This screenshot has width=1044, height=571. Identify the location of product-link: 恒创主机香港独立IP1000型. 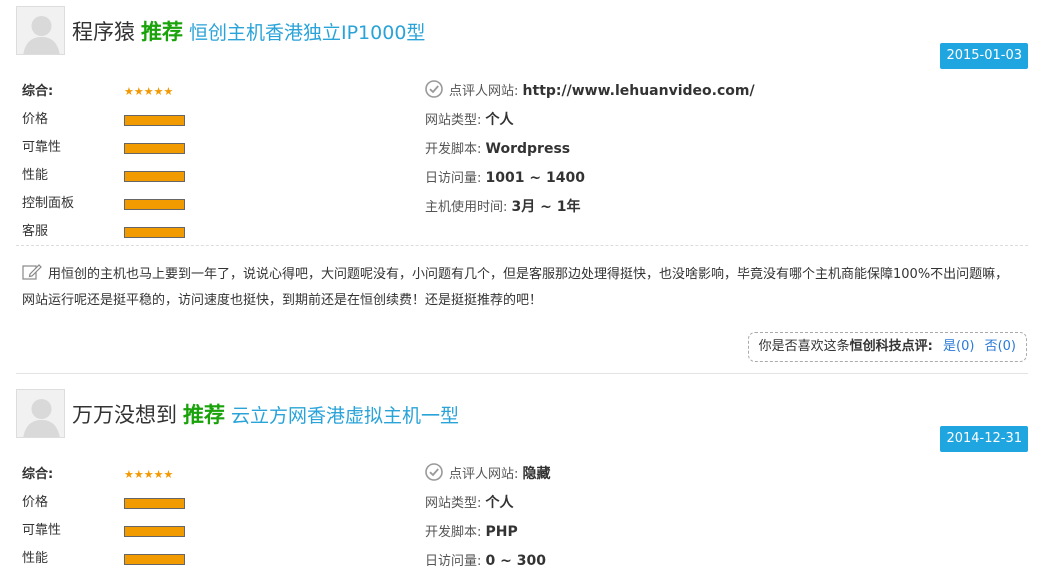
(307, 33).